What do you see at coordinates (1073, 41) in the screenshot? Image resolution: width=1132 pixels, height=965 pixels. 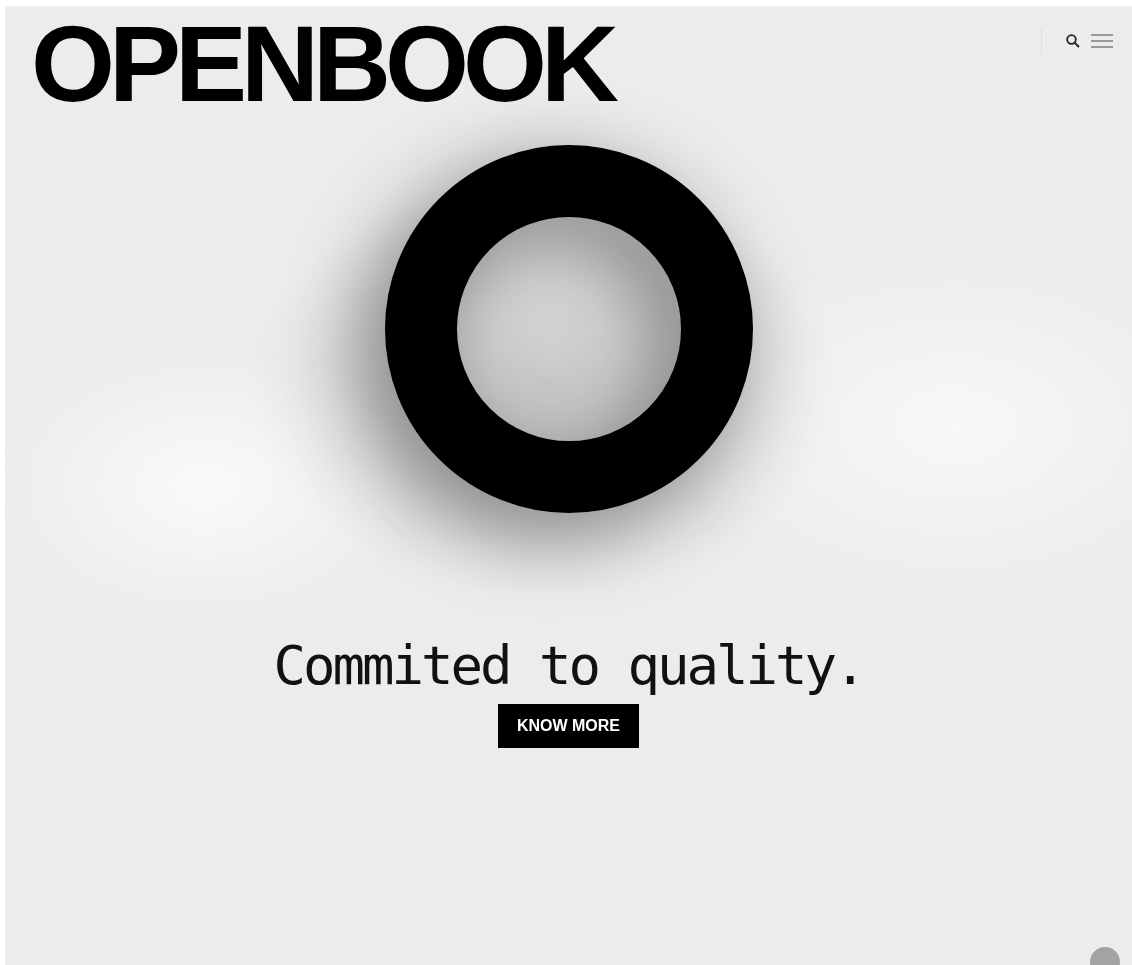 I see `search-icon` at bounding box center [1073, 41].